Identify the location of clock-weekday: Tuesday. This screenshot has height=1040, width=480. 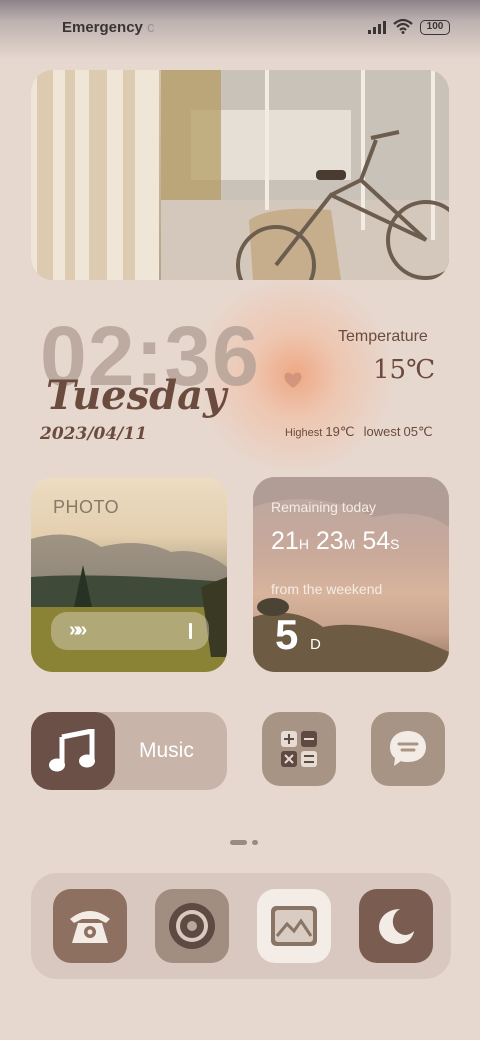
(136, 395).